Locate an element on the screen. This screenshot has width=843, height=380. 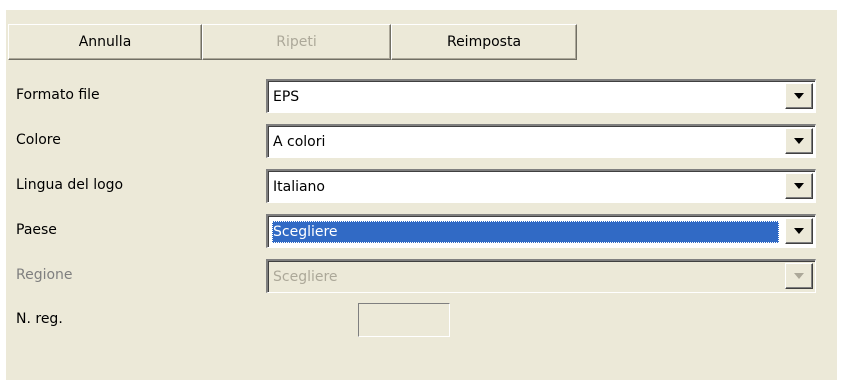
region-label: Regione is located at coordinates (44, 275).